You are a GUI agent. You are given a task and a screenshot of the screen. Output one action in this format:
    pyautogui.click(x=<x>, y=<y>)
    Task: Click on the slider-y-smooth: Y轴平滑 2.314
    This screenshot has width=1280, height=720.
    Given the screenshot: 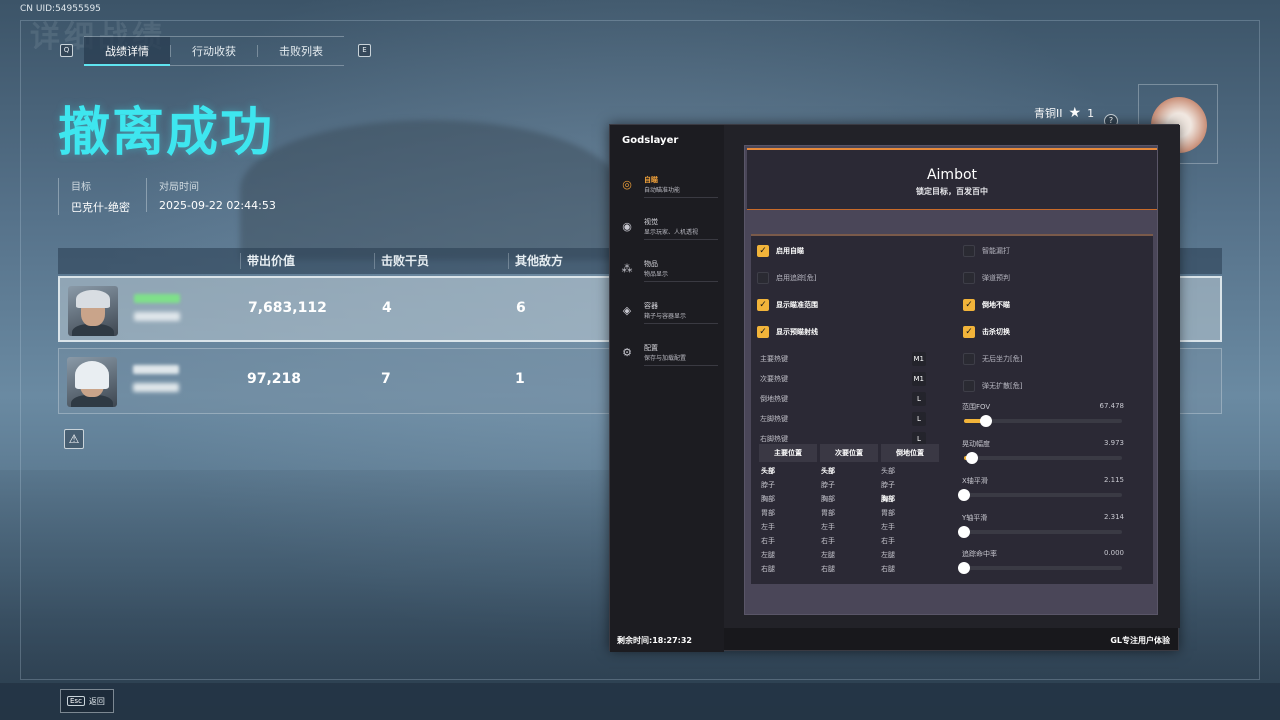 What is the action you would take?
    pyautogui.click(x=1041, y=528)
    